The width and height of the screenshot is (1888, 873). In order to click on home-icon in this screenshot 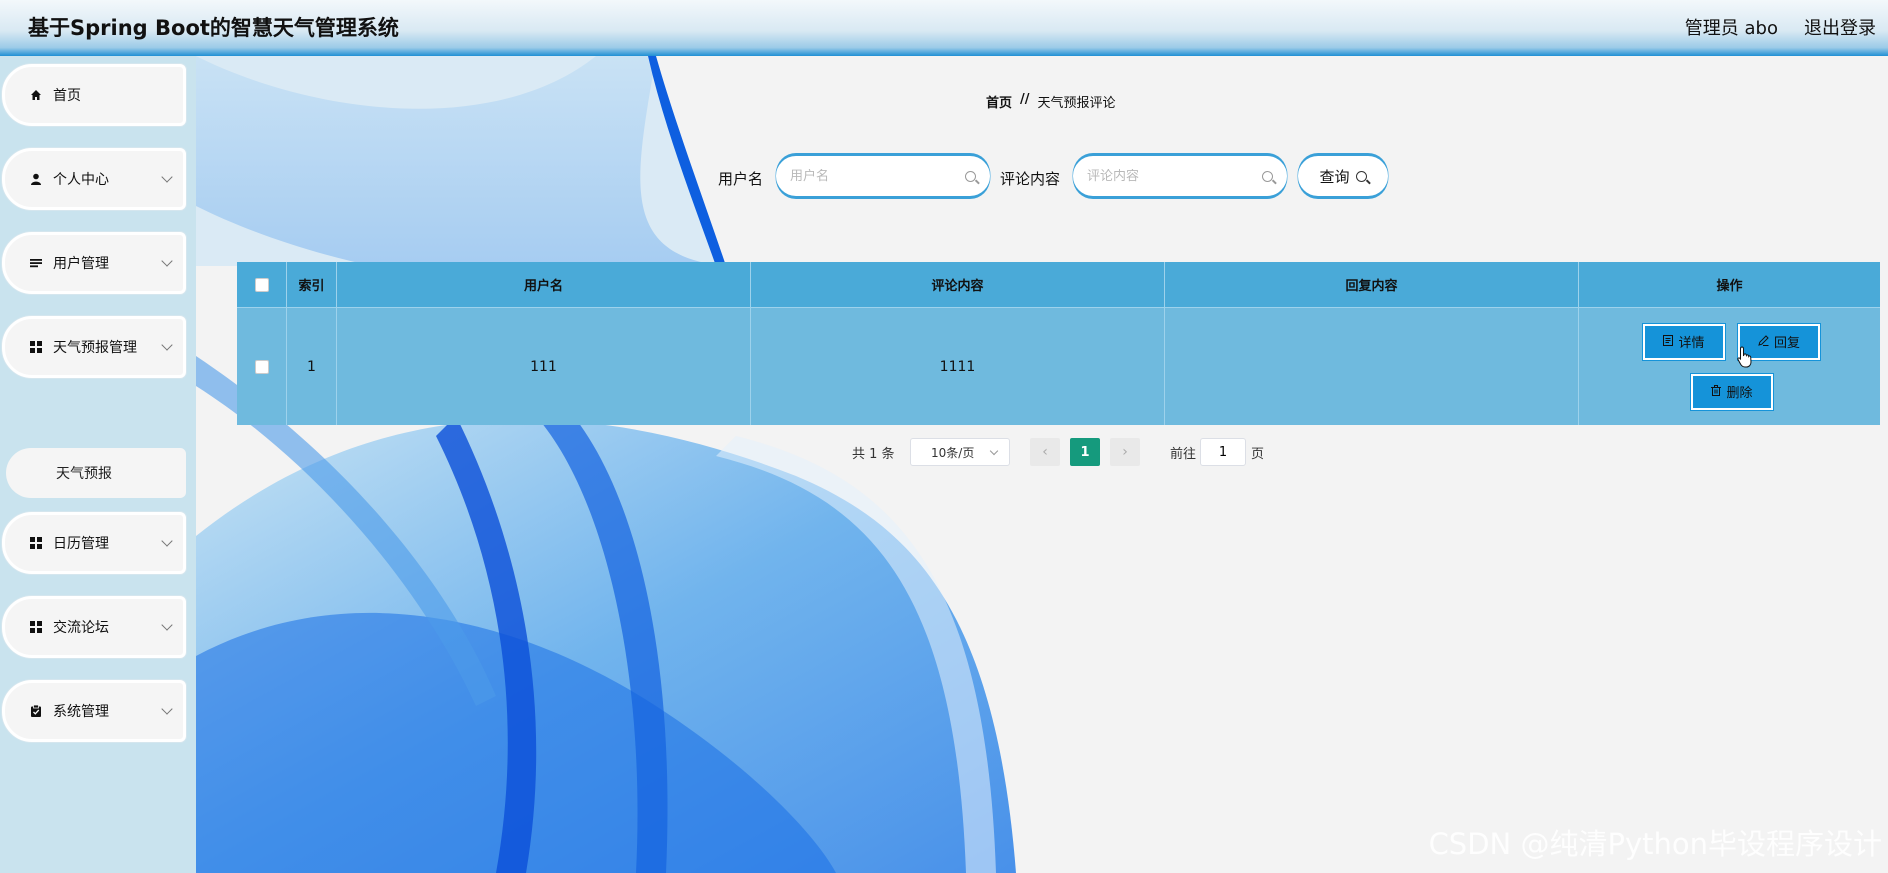, I will do `click(36, 95)`.